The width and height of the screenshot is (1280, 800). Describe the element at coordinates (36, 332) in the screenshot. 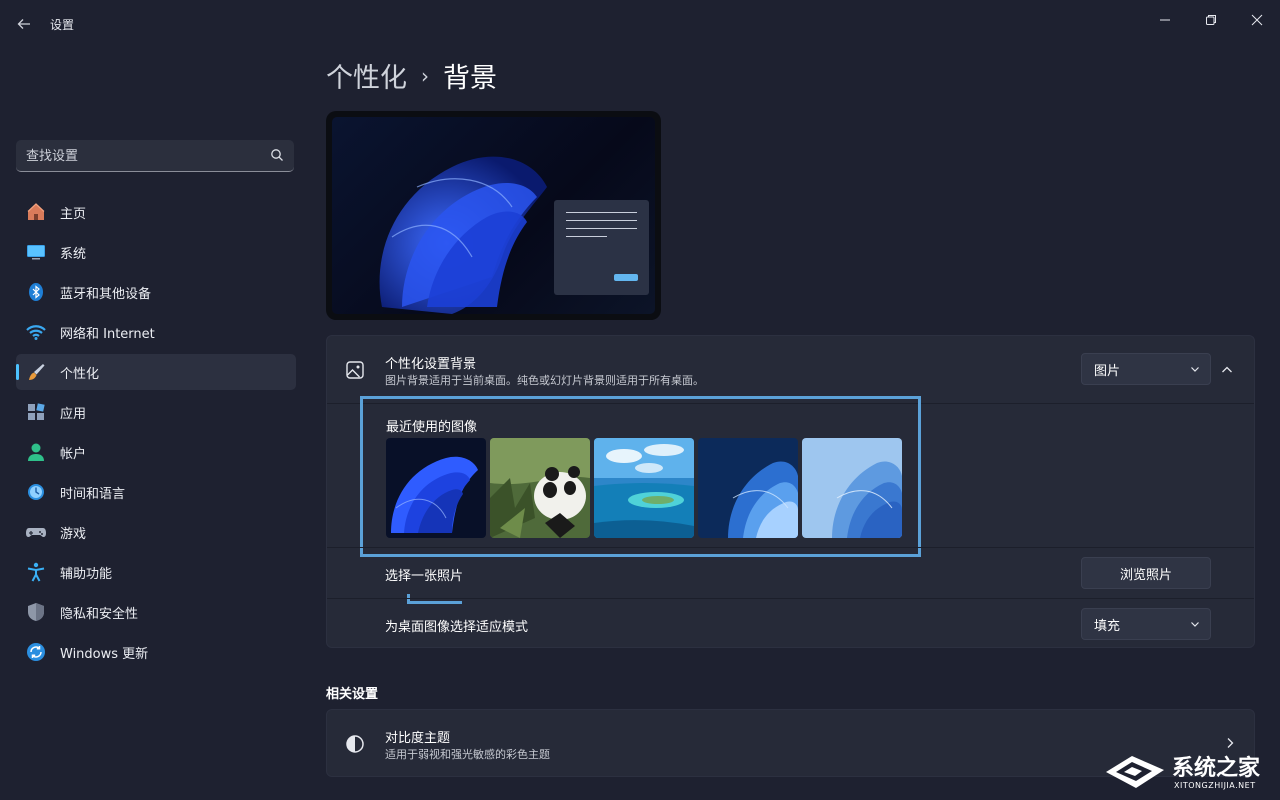

I see `wifi-icon` at that location.